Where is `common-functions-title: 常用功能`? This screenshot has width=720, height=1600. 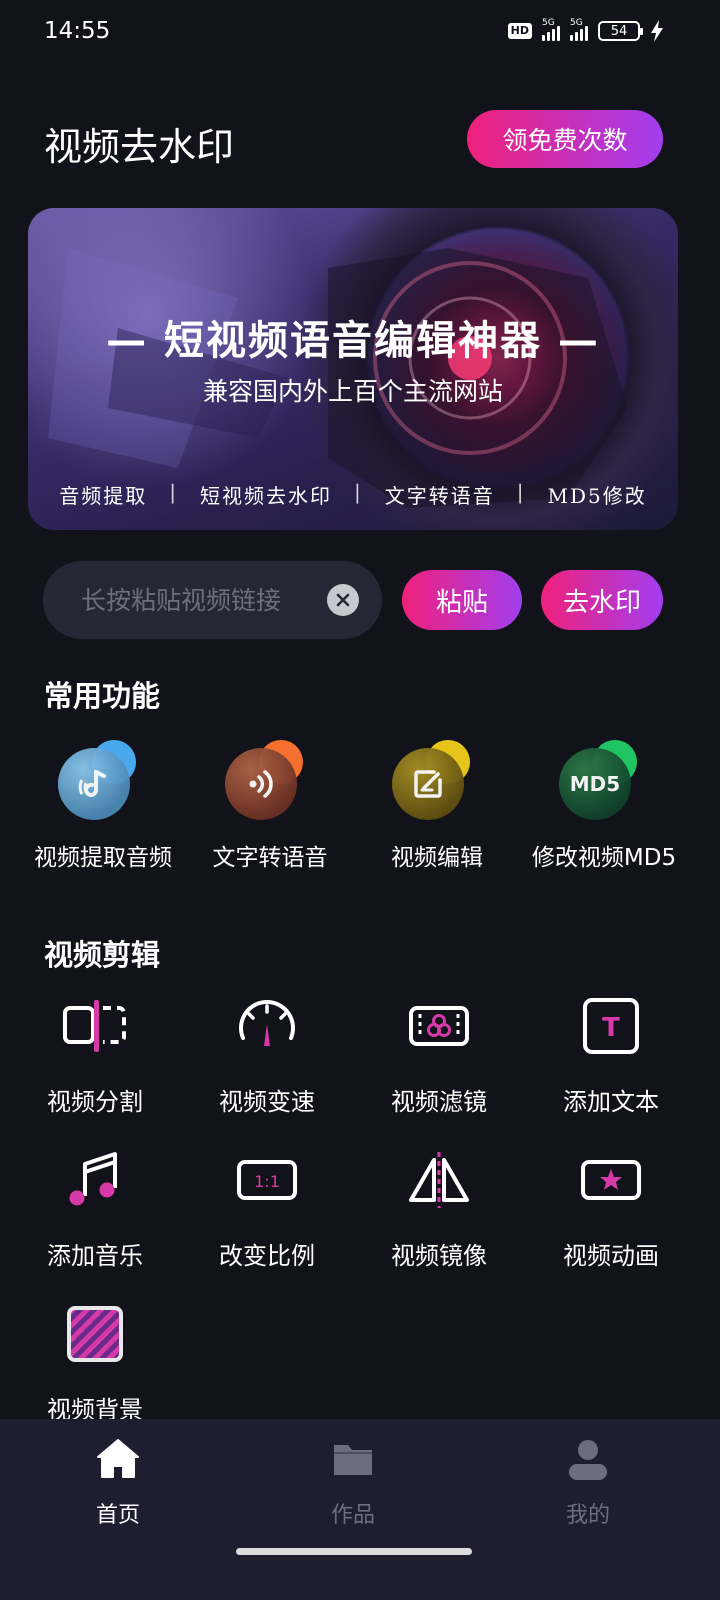
common-functions-title: 常用功能 is located at coordinates (102, 696).